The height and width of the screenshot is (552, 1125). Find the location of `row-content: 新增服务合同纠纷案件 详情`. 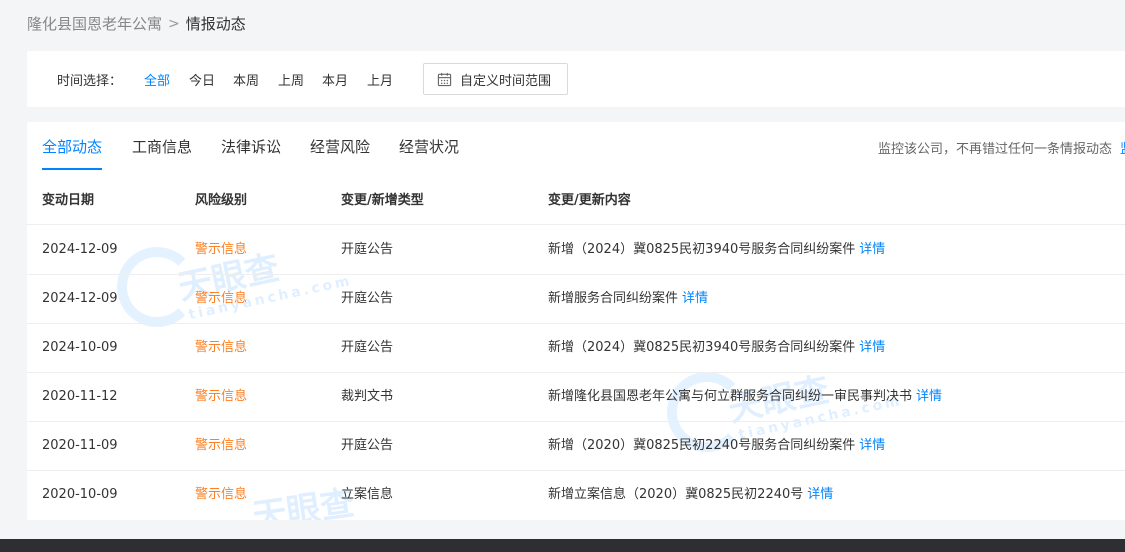

row-content: 新增服务合同纠纷案件 详情 is located at coordinates (628, 298).